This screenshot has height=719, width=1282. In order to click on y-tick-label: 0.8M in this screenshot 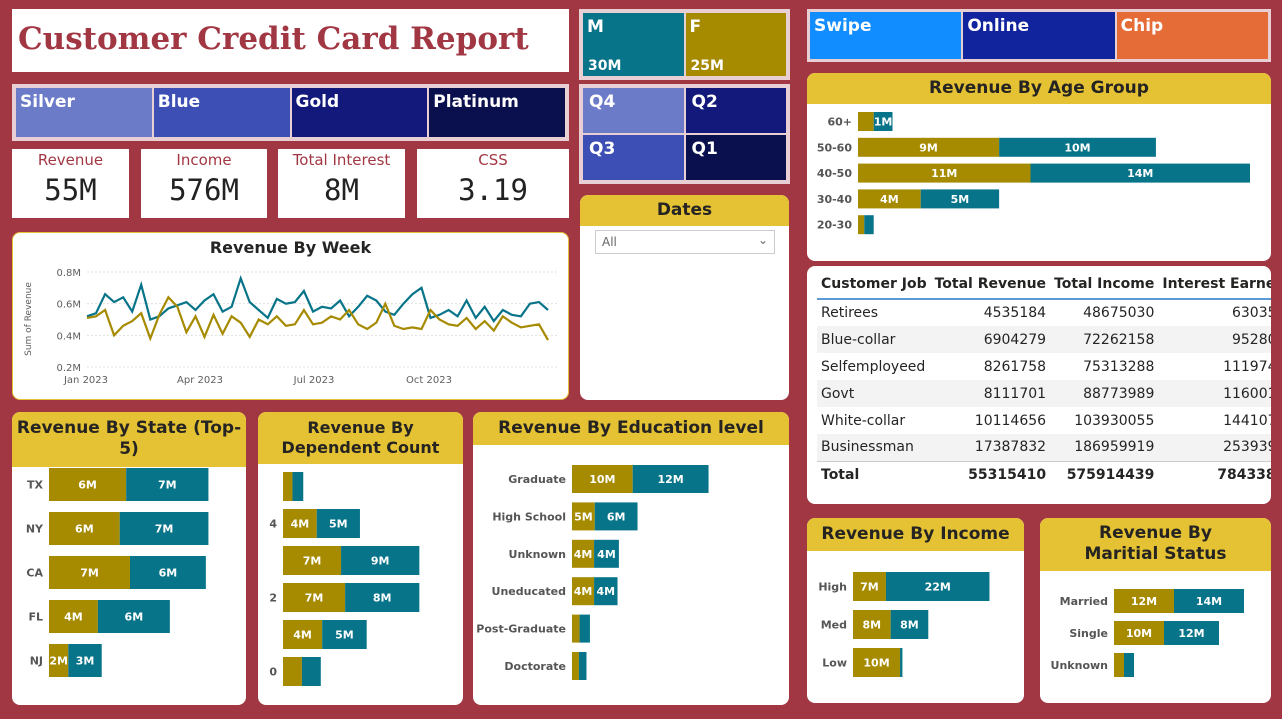, I will do `click(68, 273)`.